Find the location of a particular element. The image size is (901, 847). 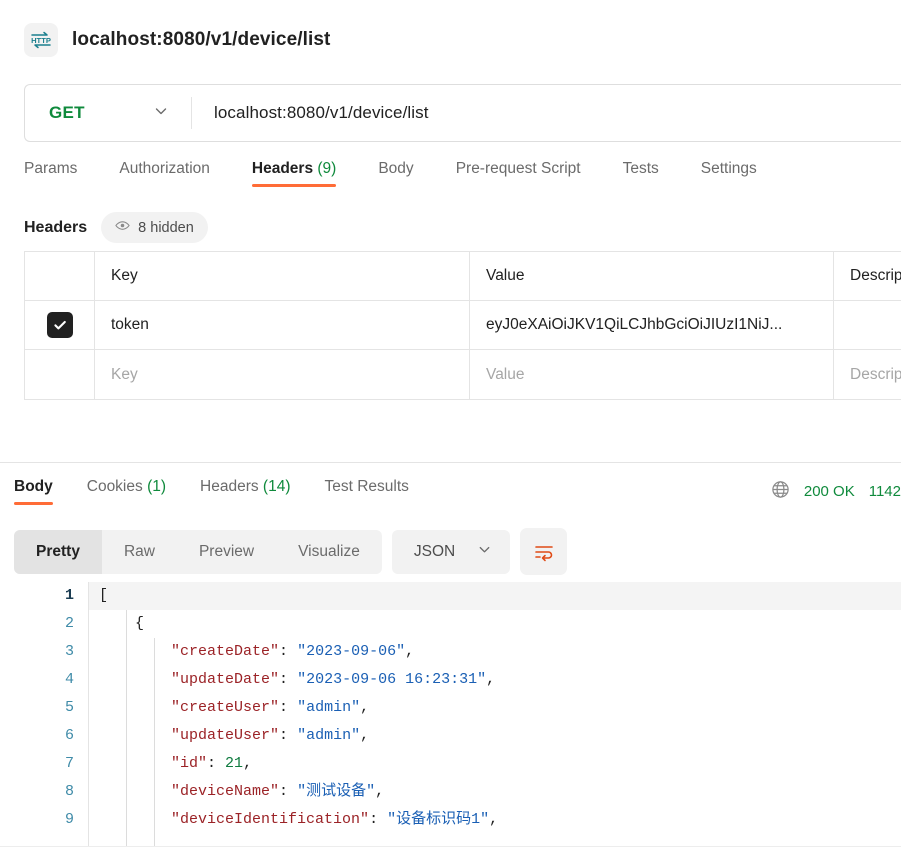

code-line: "updateUser": "admin", is located at coordinates (495, 736).